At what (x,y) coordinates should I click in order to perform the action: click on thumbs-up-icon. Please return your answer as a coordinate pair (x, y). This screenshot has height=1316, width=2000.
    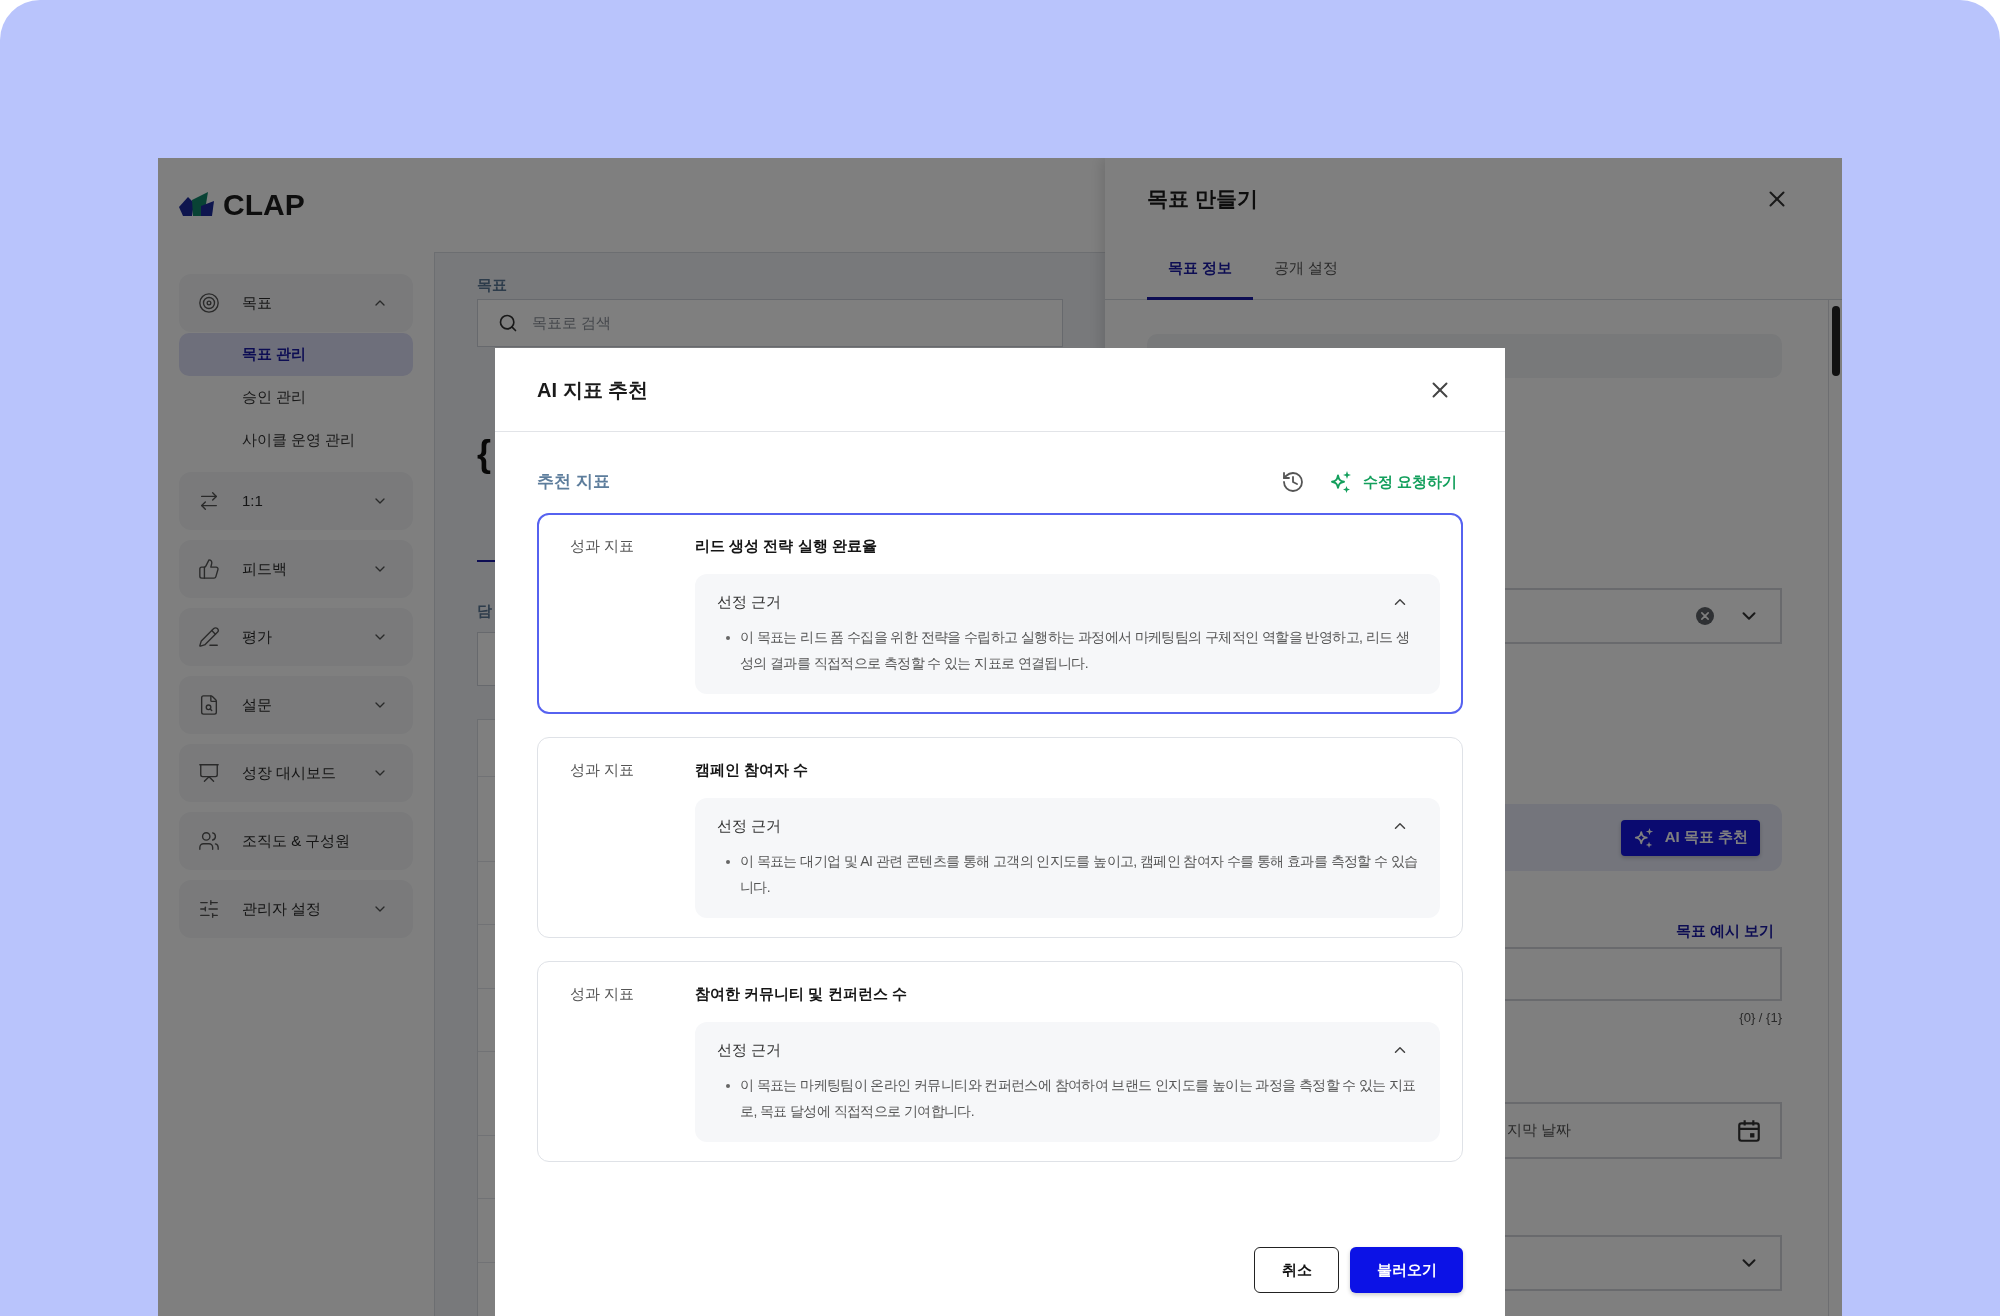
    Looking at the image, I should click on (209, 569).